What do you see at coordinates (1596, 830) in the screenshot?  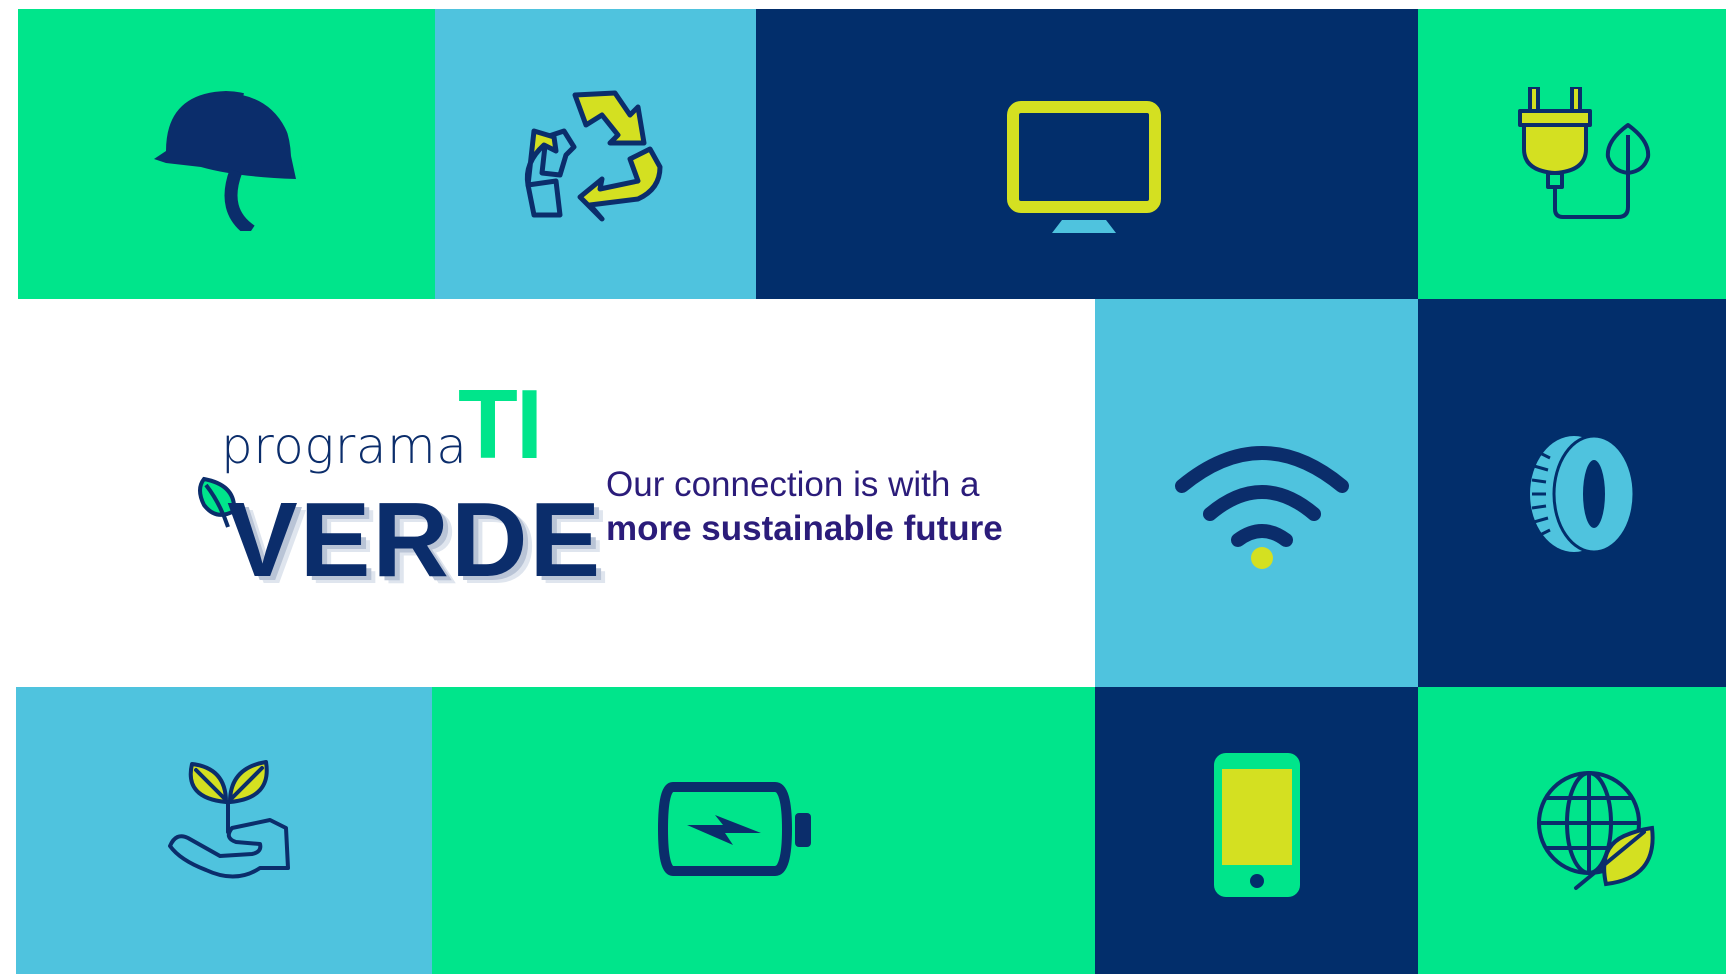 I see `globe-leaf-icon` at bounding box center [1596, 830].